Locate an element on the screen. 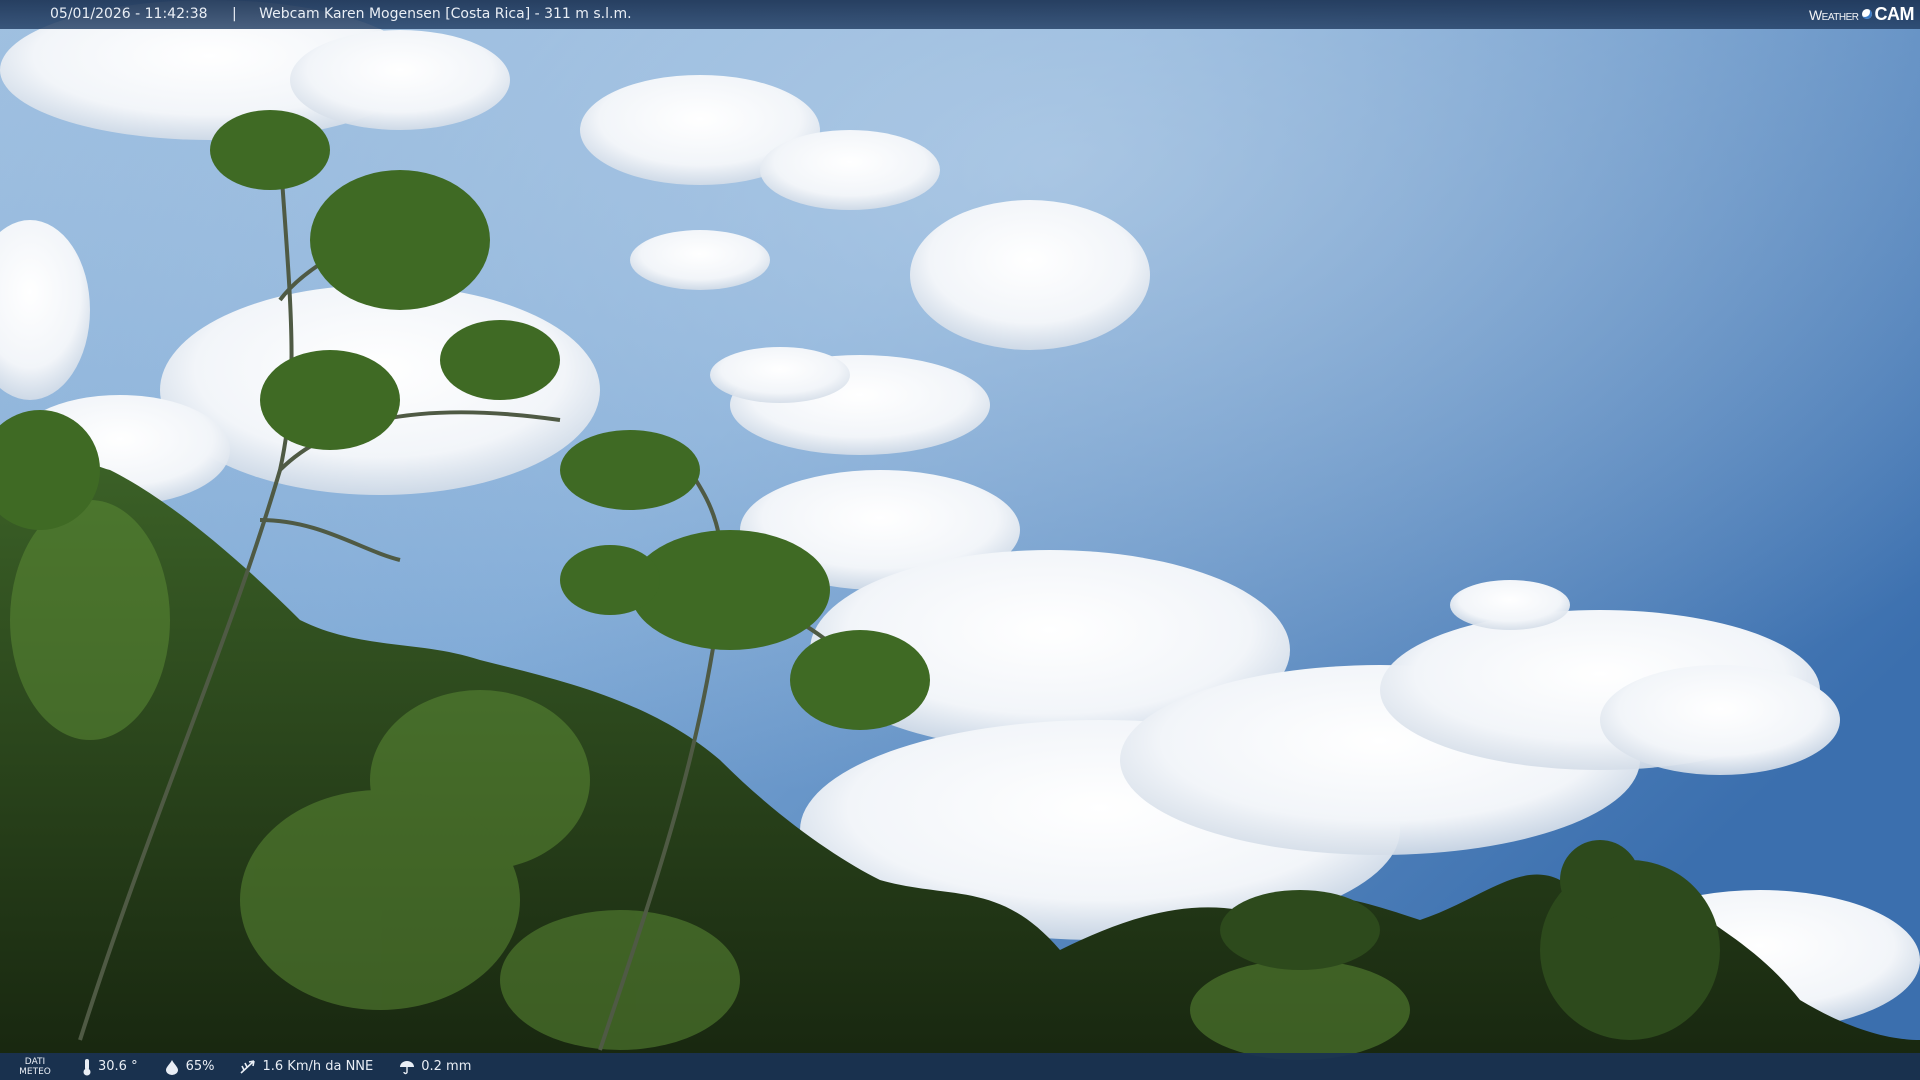 The width and height of the screenshot is (1920, 1080). wind-icon is located at coordinates (248, 1066).